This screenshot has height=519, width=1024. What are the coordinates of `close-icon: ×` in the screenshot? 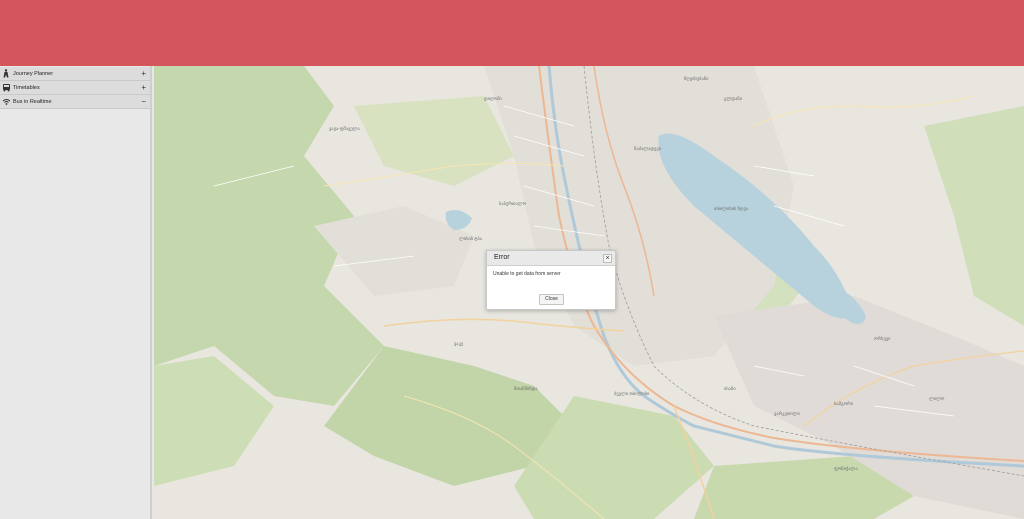 It's located at (607, 258).